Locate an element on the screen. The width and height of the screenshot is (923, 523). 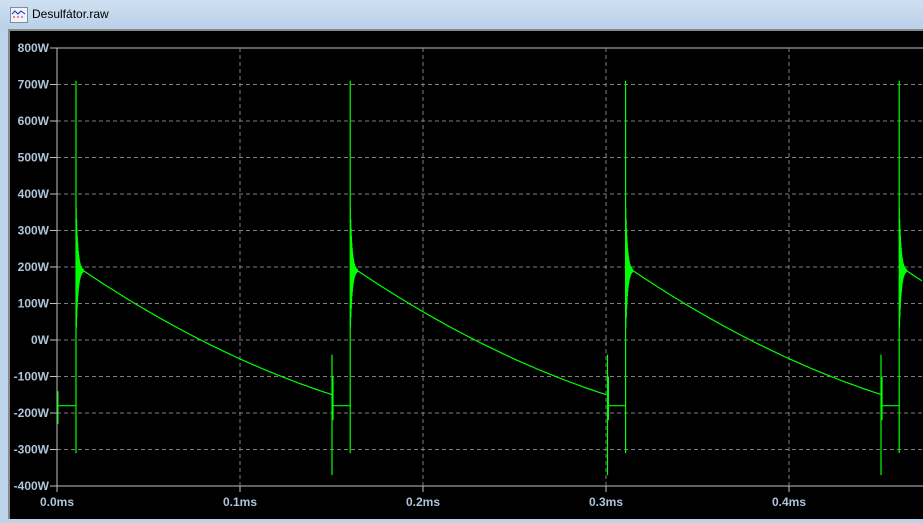
x-tick-label: 0.0ms is located at coordinates (57, 502).